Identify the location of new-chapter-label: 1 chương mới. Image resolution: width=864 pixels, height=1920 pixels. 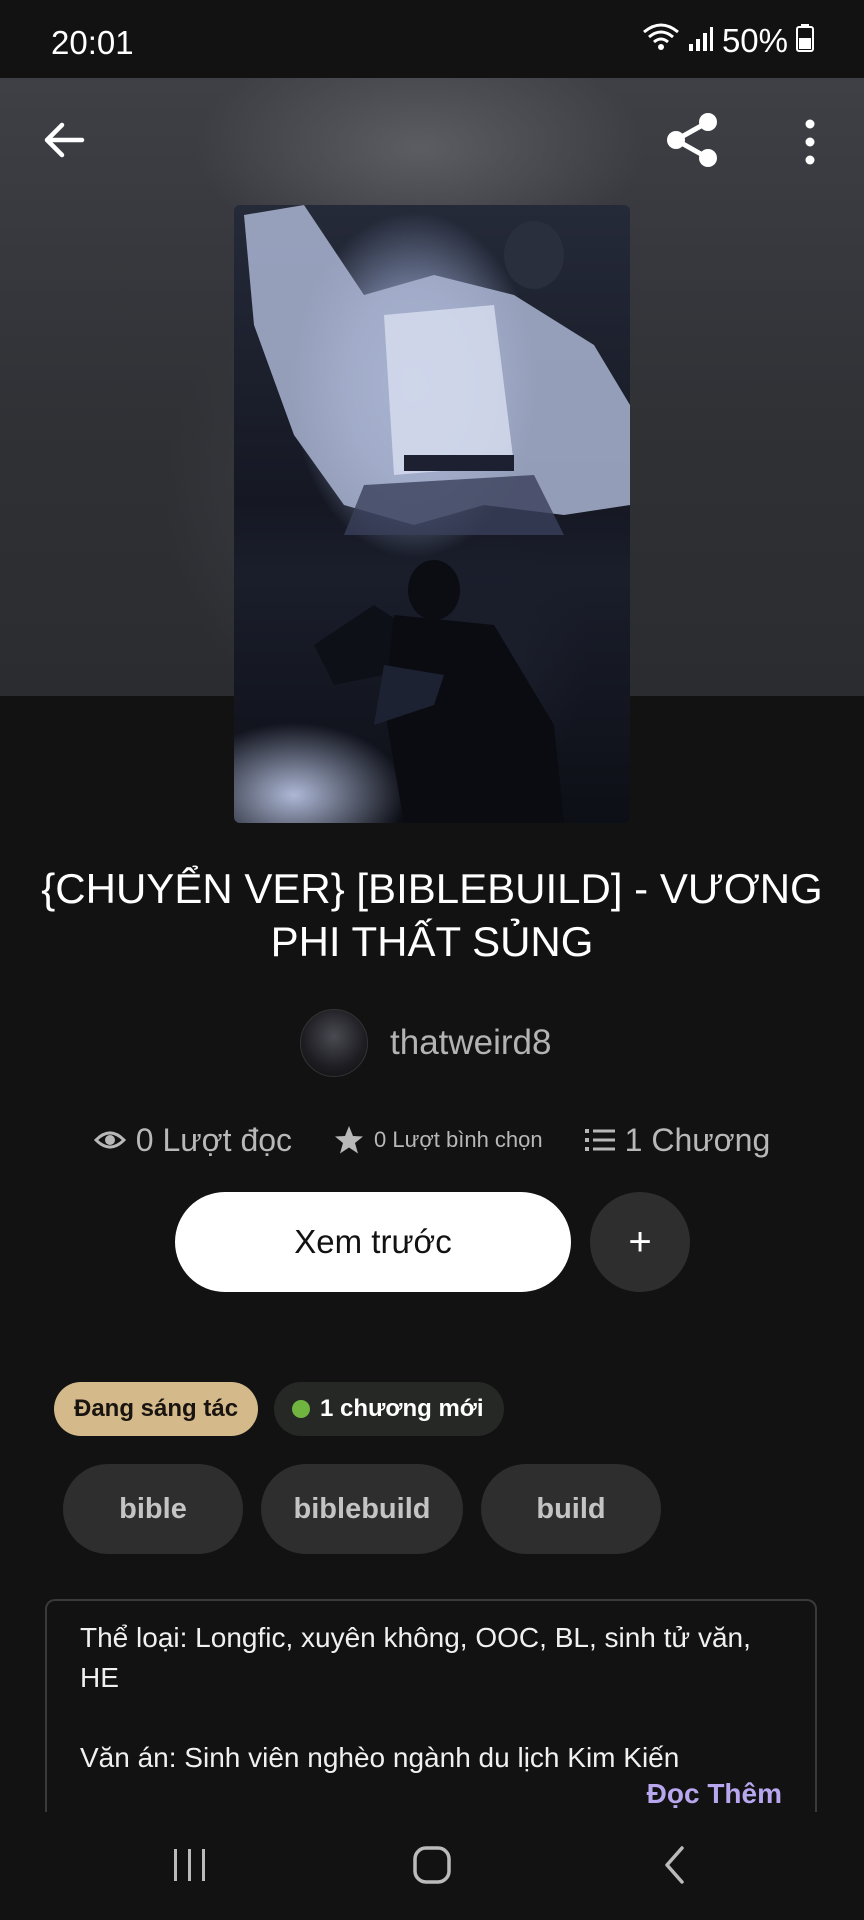
(402, 1408).